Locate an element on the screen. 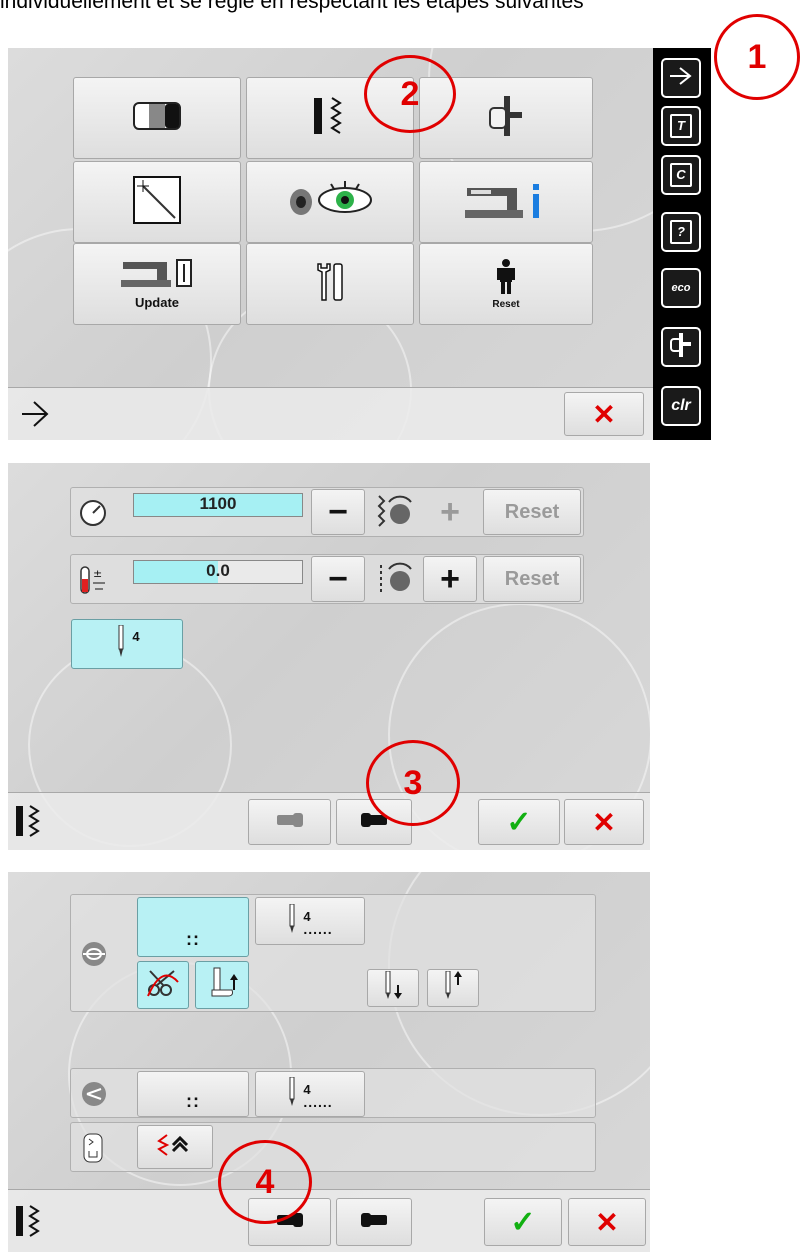 This screenshot has height=1252, width=800. speed-value: 1100 is located at coordinates (218, 503).